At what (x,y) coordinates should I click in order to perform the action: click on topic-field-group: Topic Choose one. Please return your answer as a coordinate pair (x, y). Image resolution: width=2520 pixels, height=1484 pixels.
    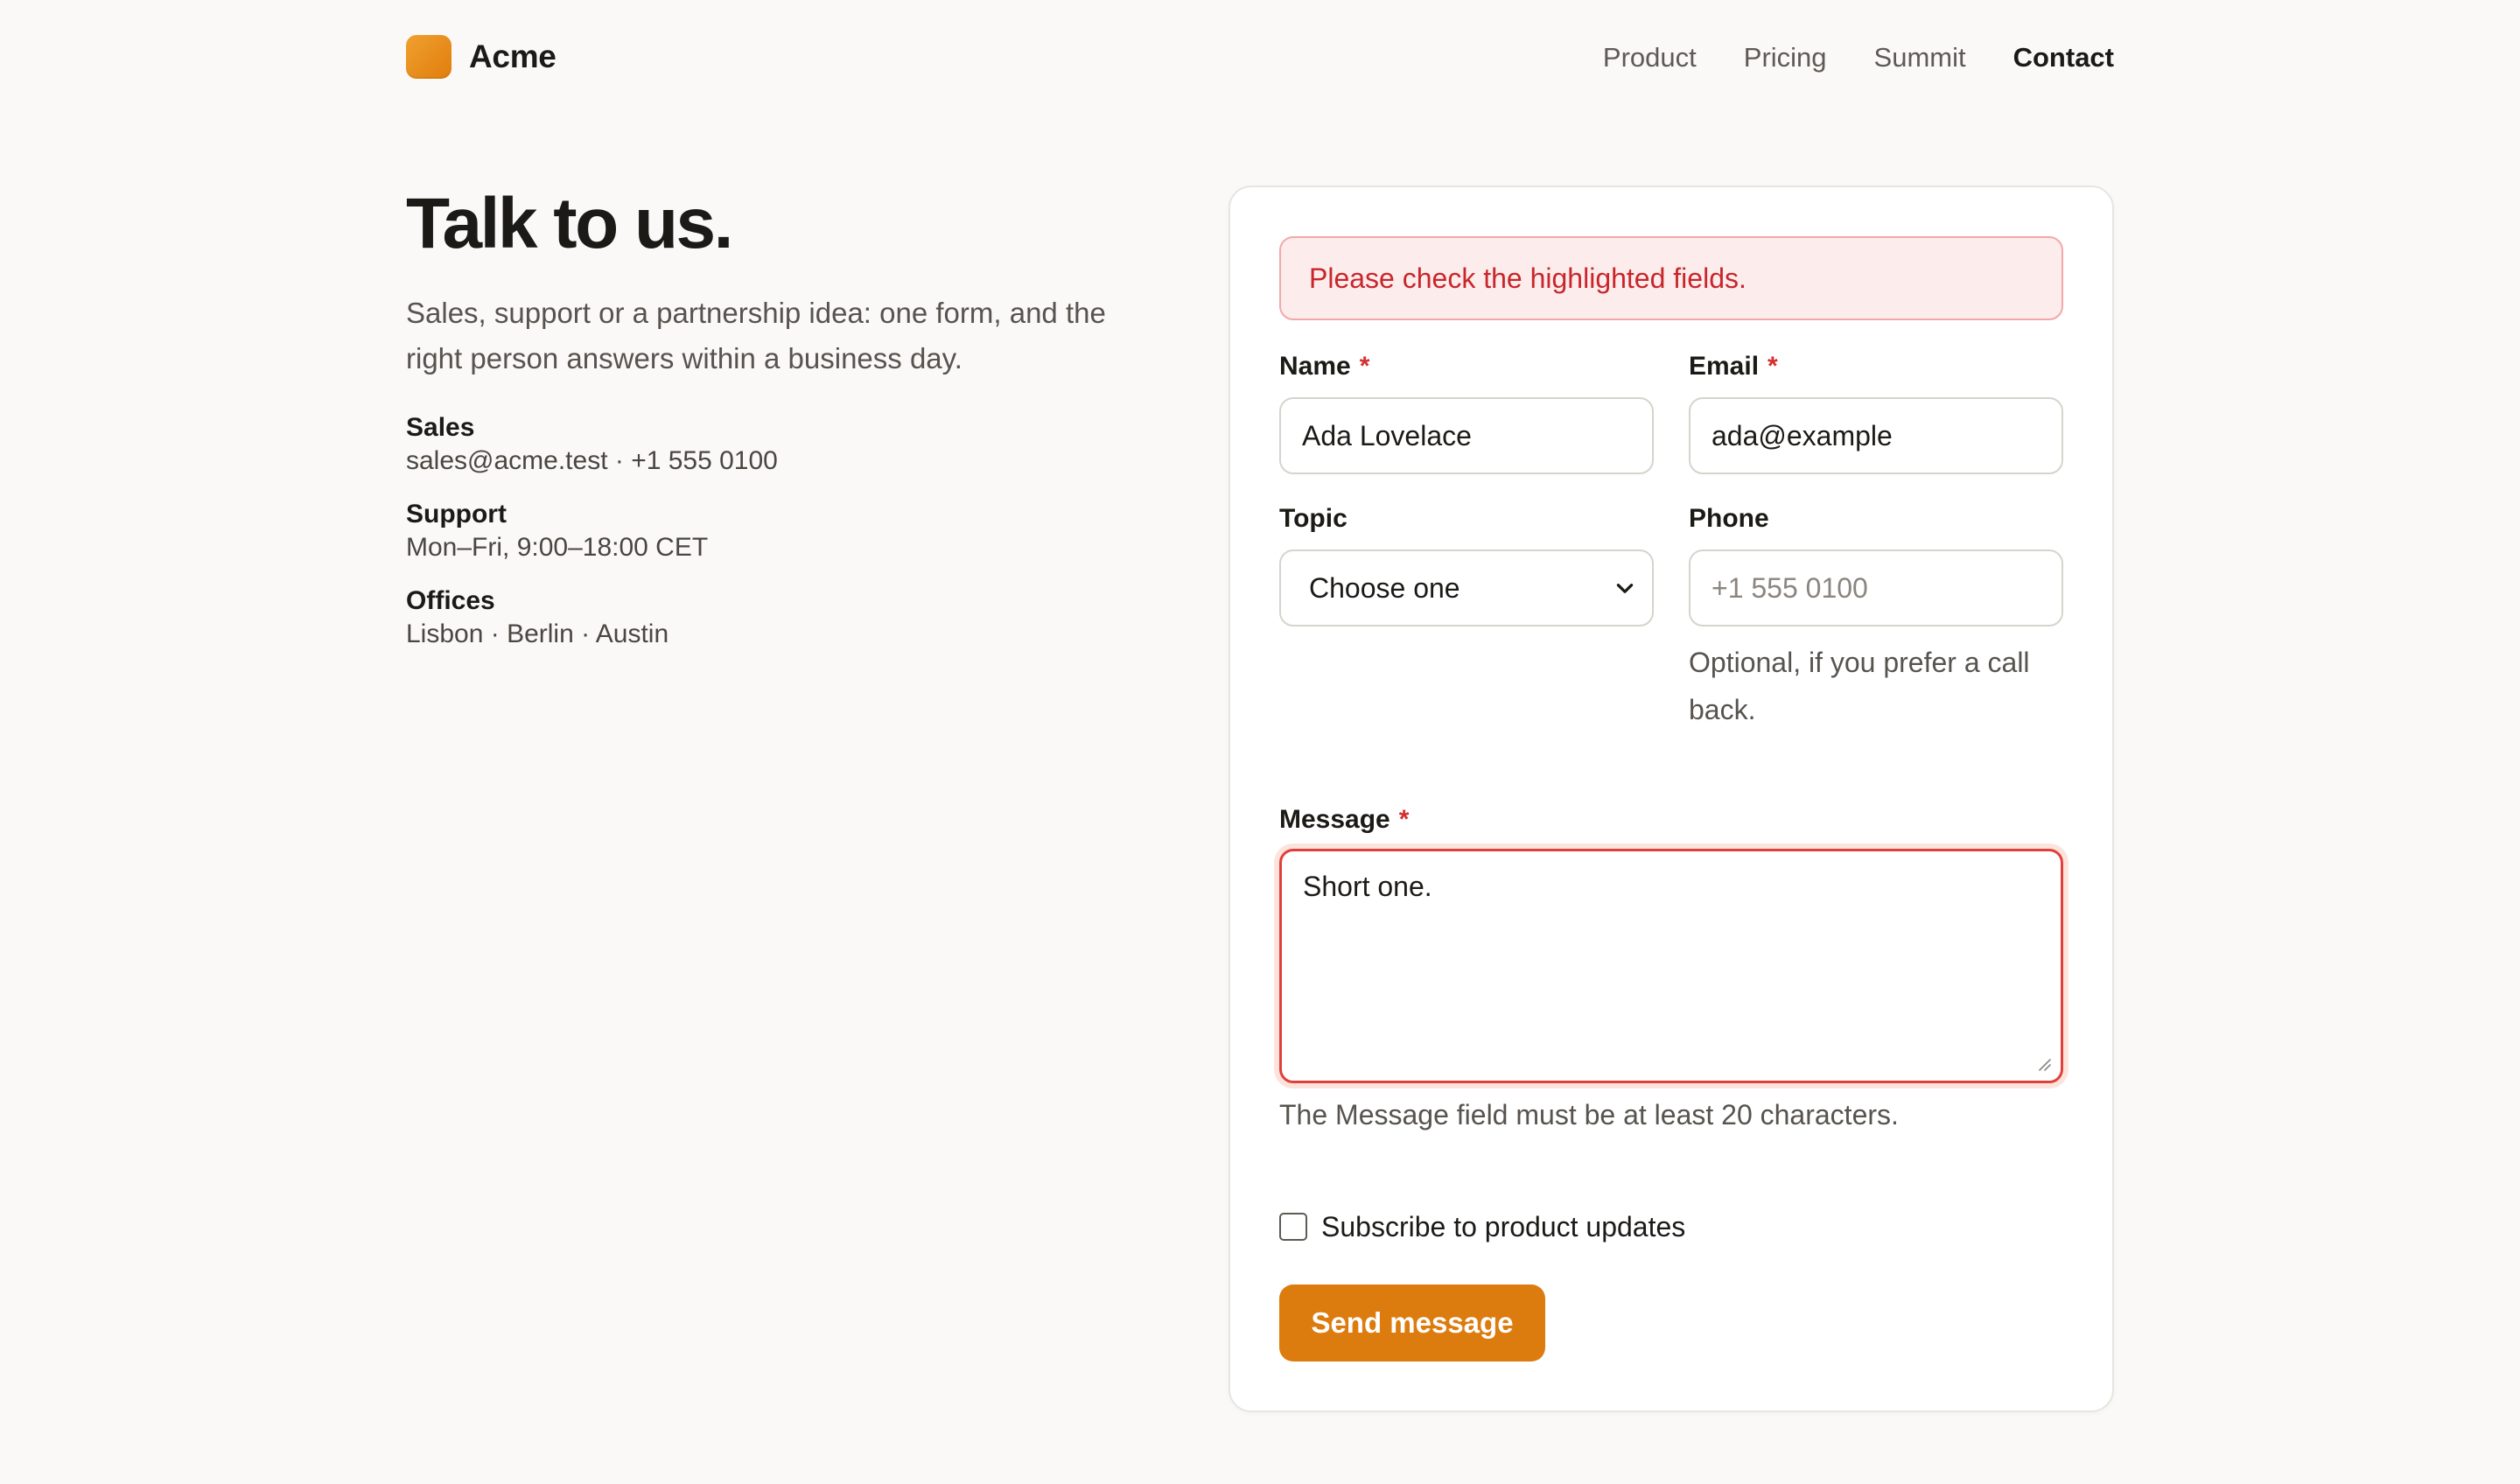
    Looking at the image, I should click on (1466, 564).